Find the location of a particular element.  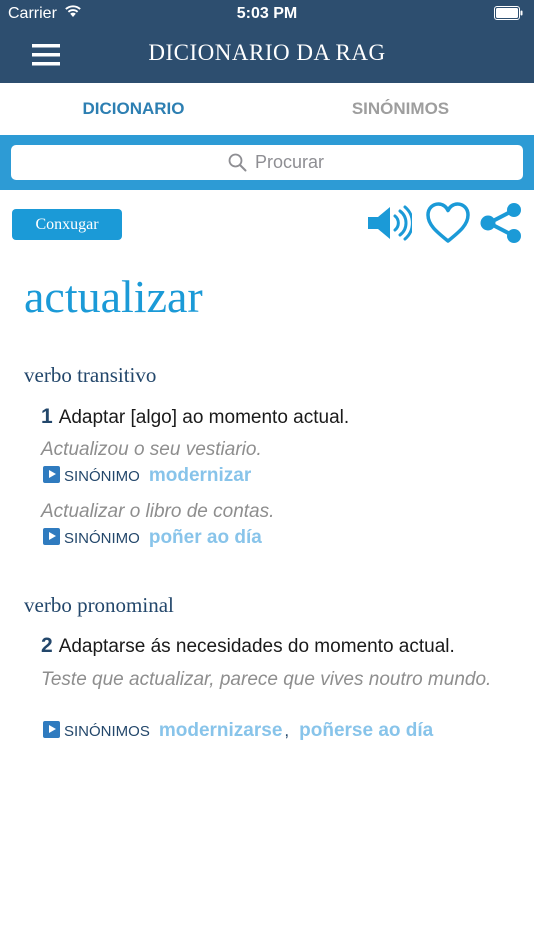

search-input is located at coordinates (267, 162).